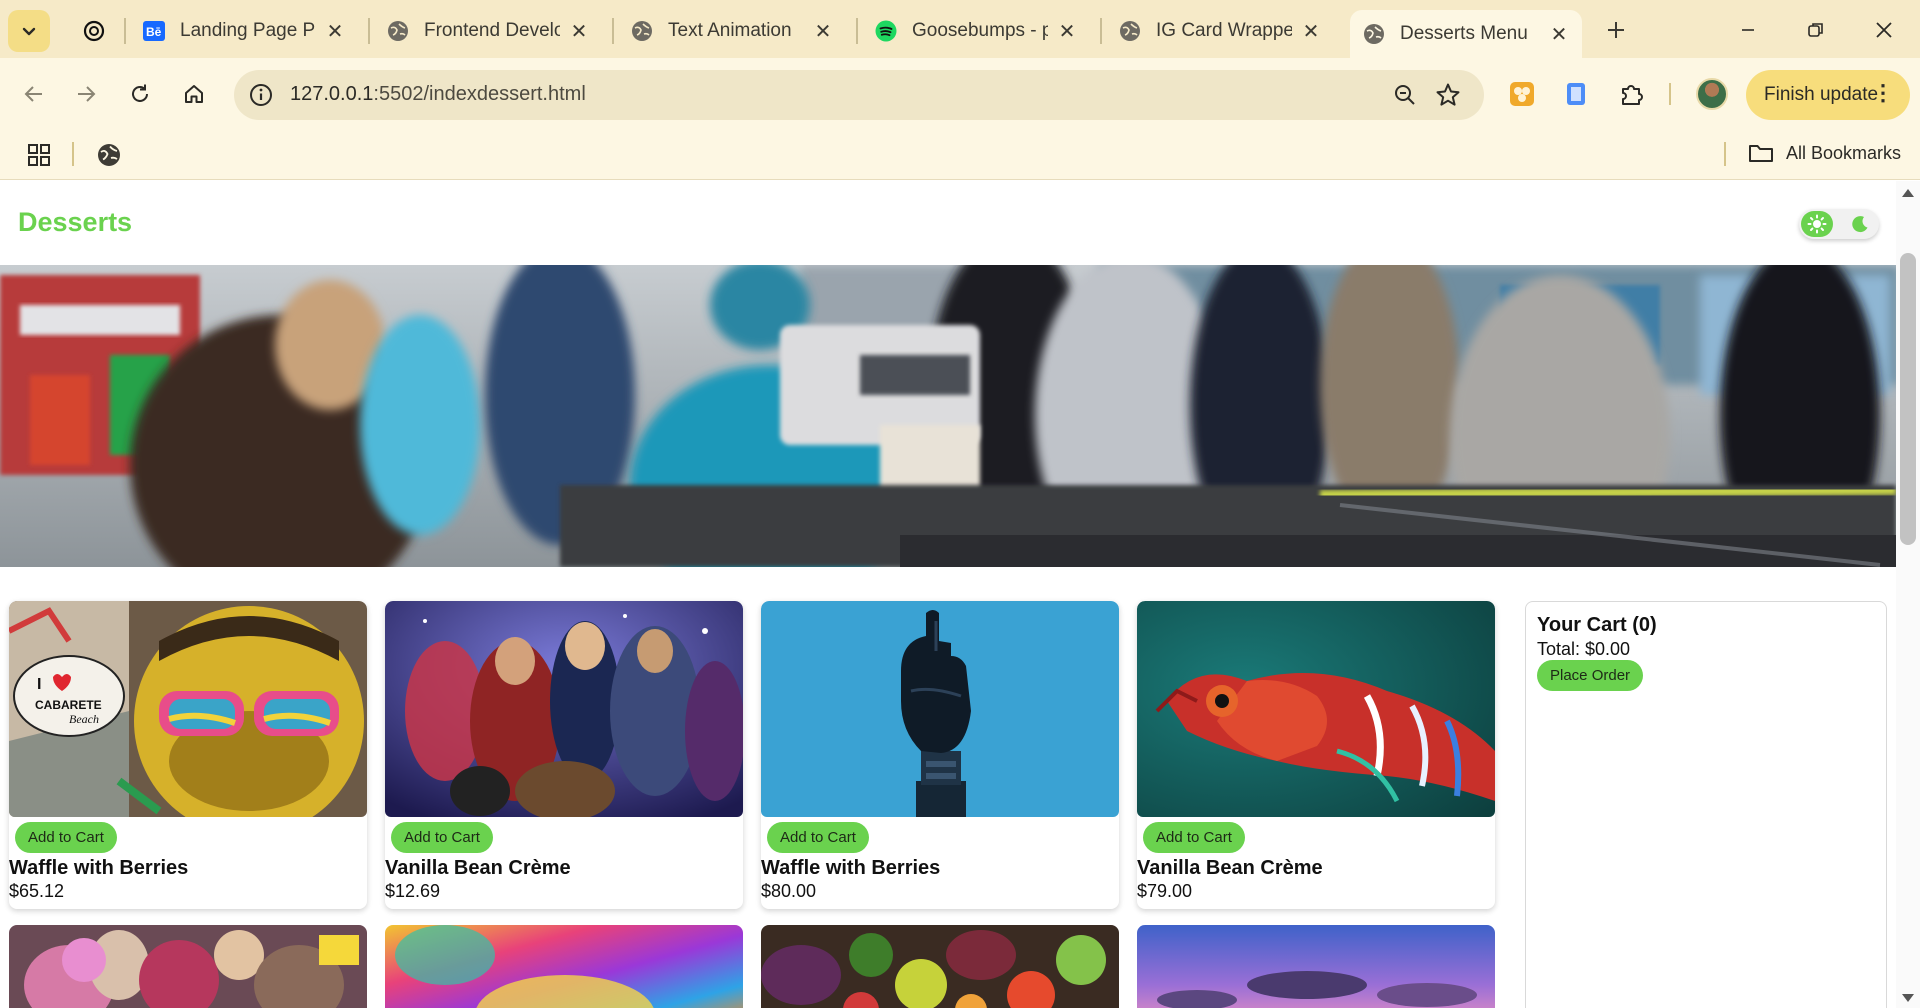 Image resolution: width=1920 pixels, height=1008 pixels. What do you see at coordinates (1908, 193) in the screenshot?
I see `scroll-up-icon` at bounding box center [1908, 193].